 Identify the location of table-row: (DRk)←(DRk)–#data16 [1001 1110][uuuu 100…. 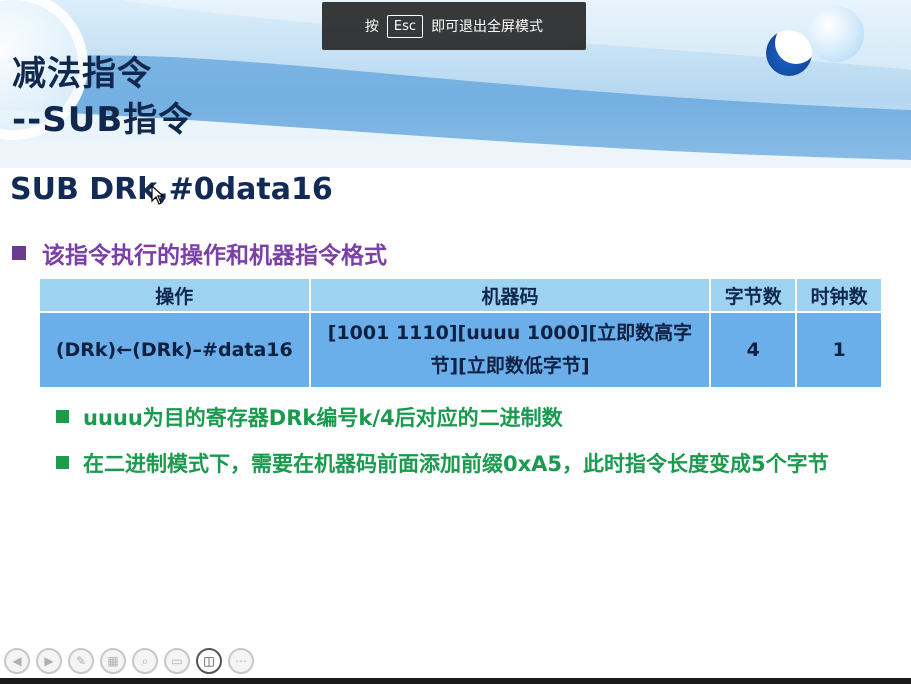
(460, 350).